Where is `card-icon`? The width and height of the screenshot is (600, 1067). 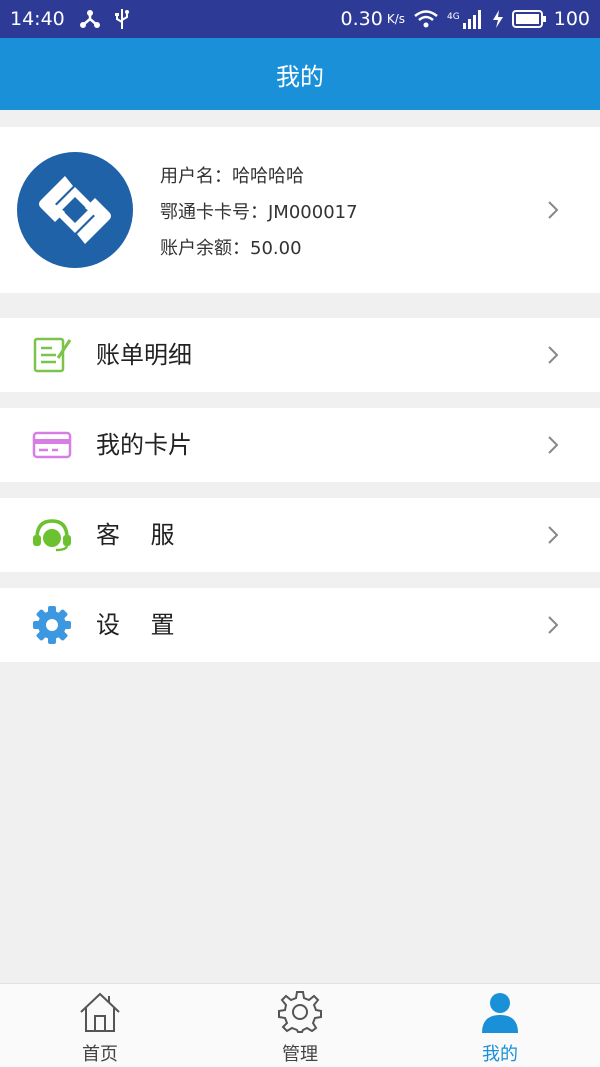 card-icon is located at coordinates (52, 445).